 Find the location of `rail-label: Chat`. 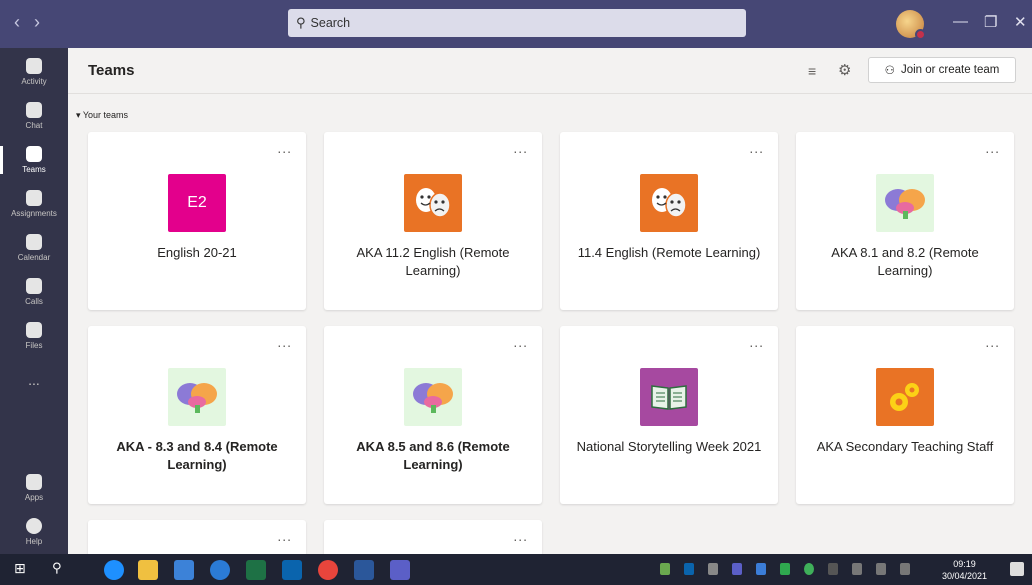

rail-label: Chat is located at coordinates (34, 125).